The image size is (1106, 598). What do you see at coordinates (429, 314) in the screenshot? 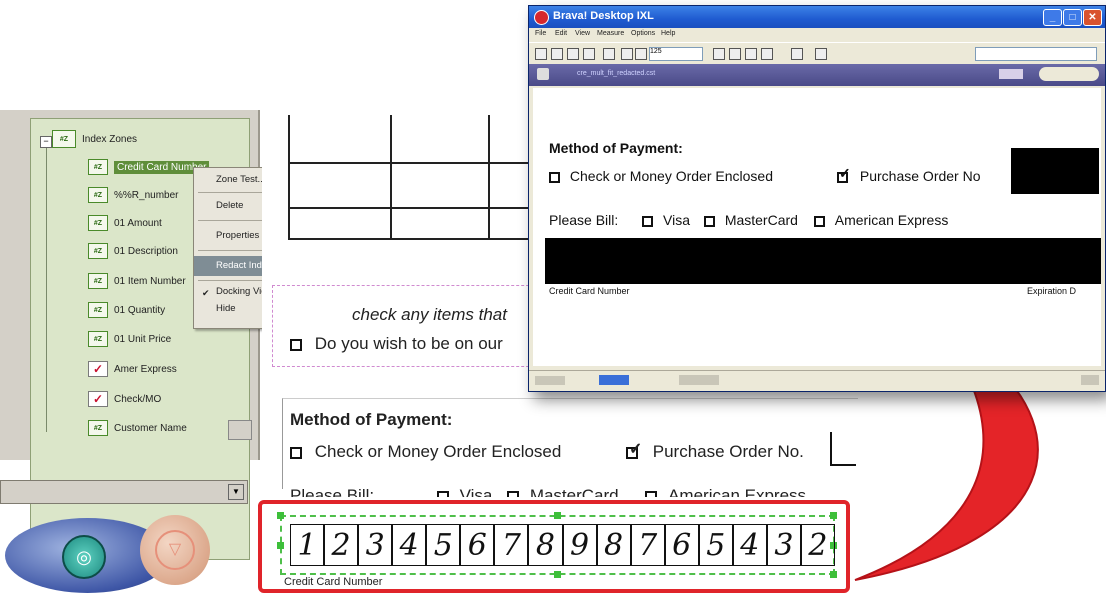
I see `purchase-prompt-text: check any items that` at bounding box center [429, 314].